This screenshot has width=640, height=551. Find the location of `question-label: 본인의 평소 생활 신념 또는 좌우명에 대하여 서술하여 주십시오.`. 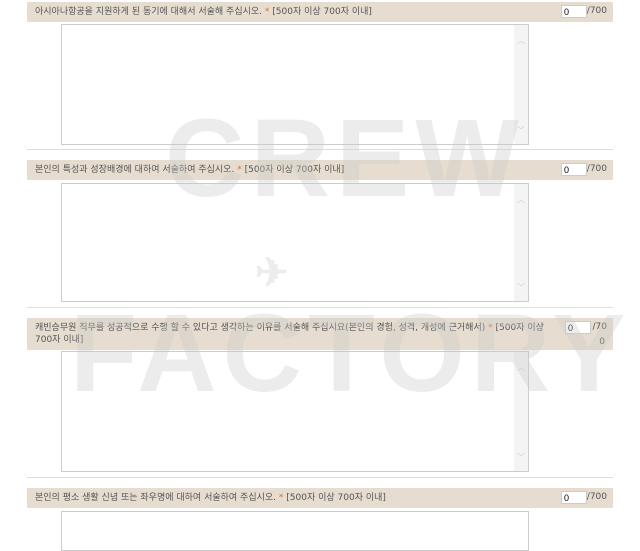

question-label: 본인의 평소 생활 신념 또는 좌우명에 대하여 서술하여 주십시오. is located at coordinates (156, 498).